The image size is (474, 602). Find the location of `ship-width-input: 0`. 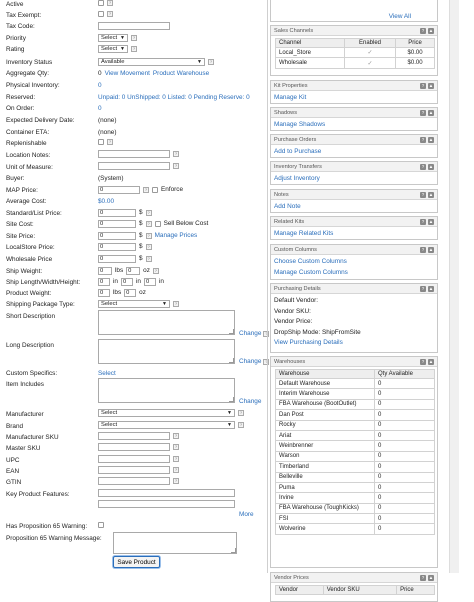

ship-width-input: 0 is located at coordinates (126, 281).